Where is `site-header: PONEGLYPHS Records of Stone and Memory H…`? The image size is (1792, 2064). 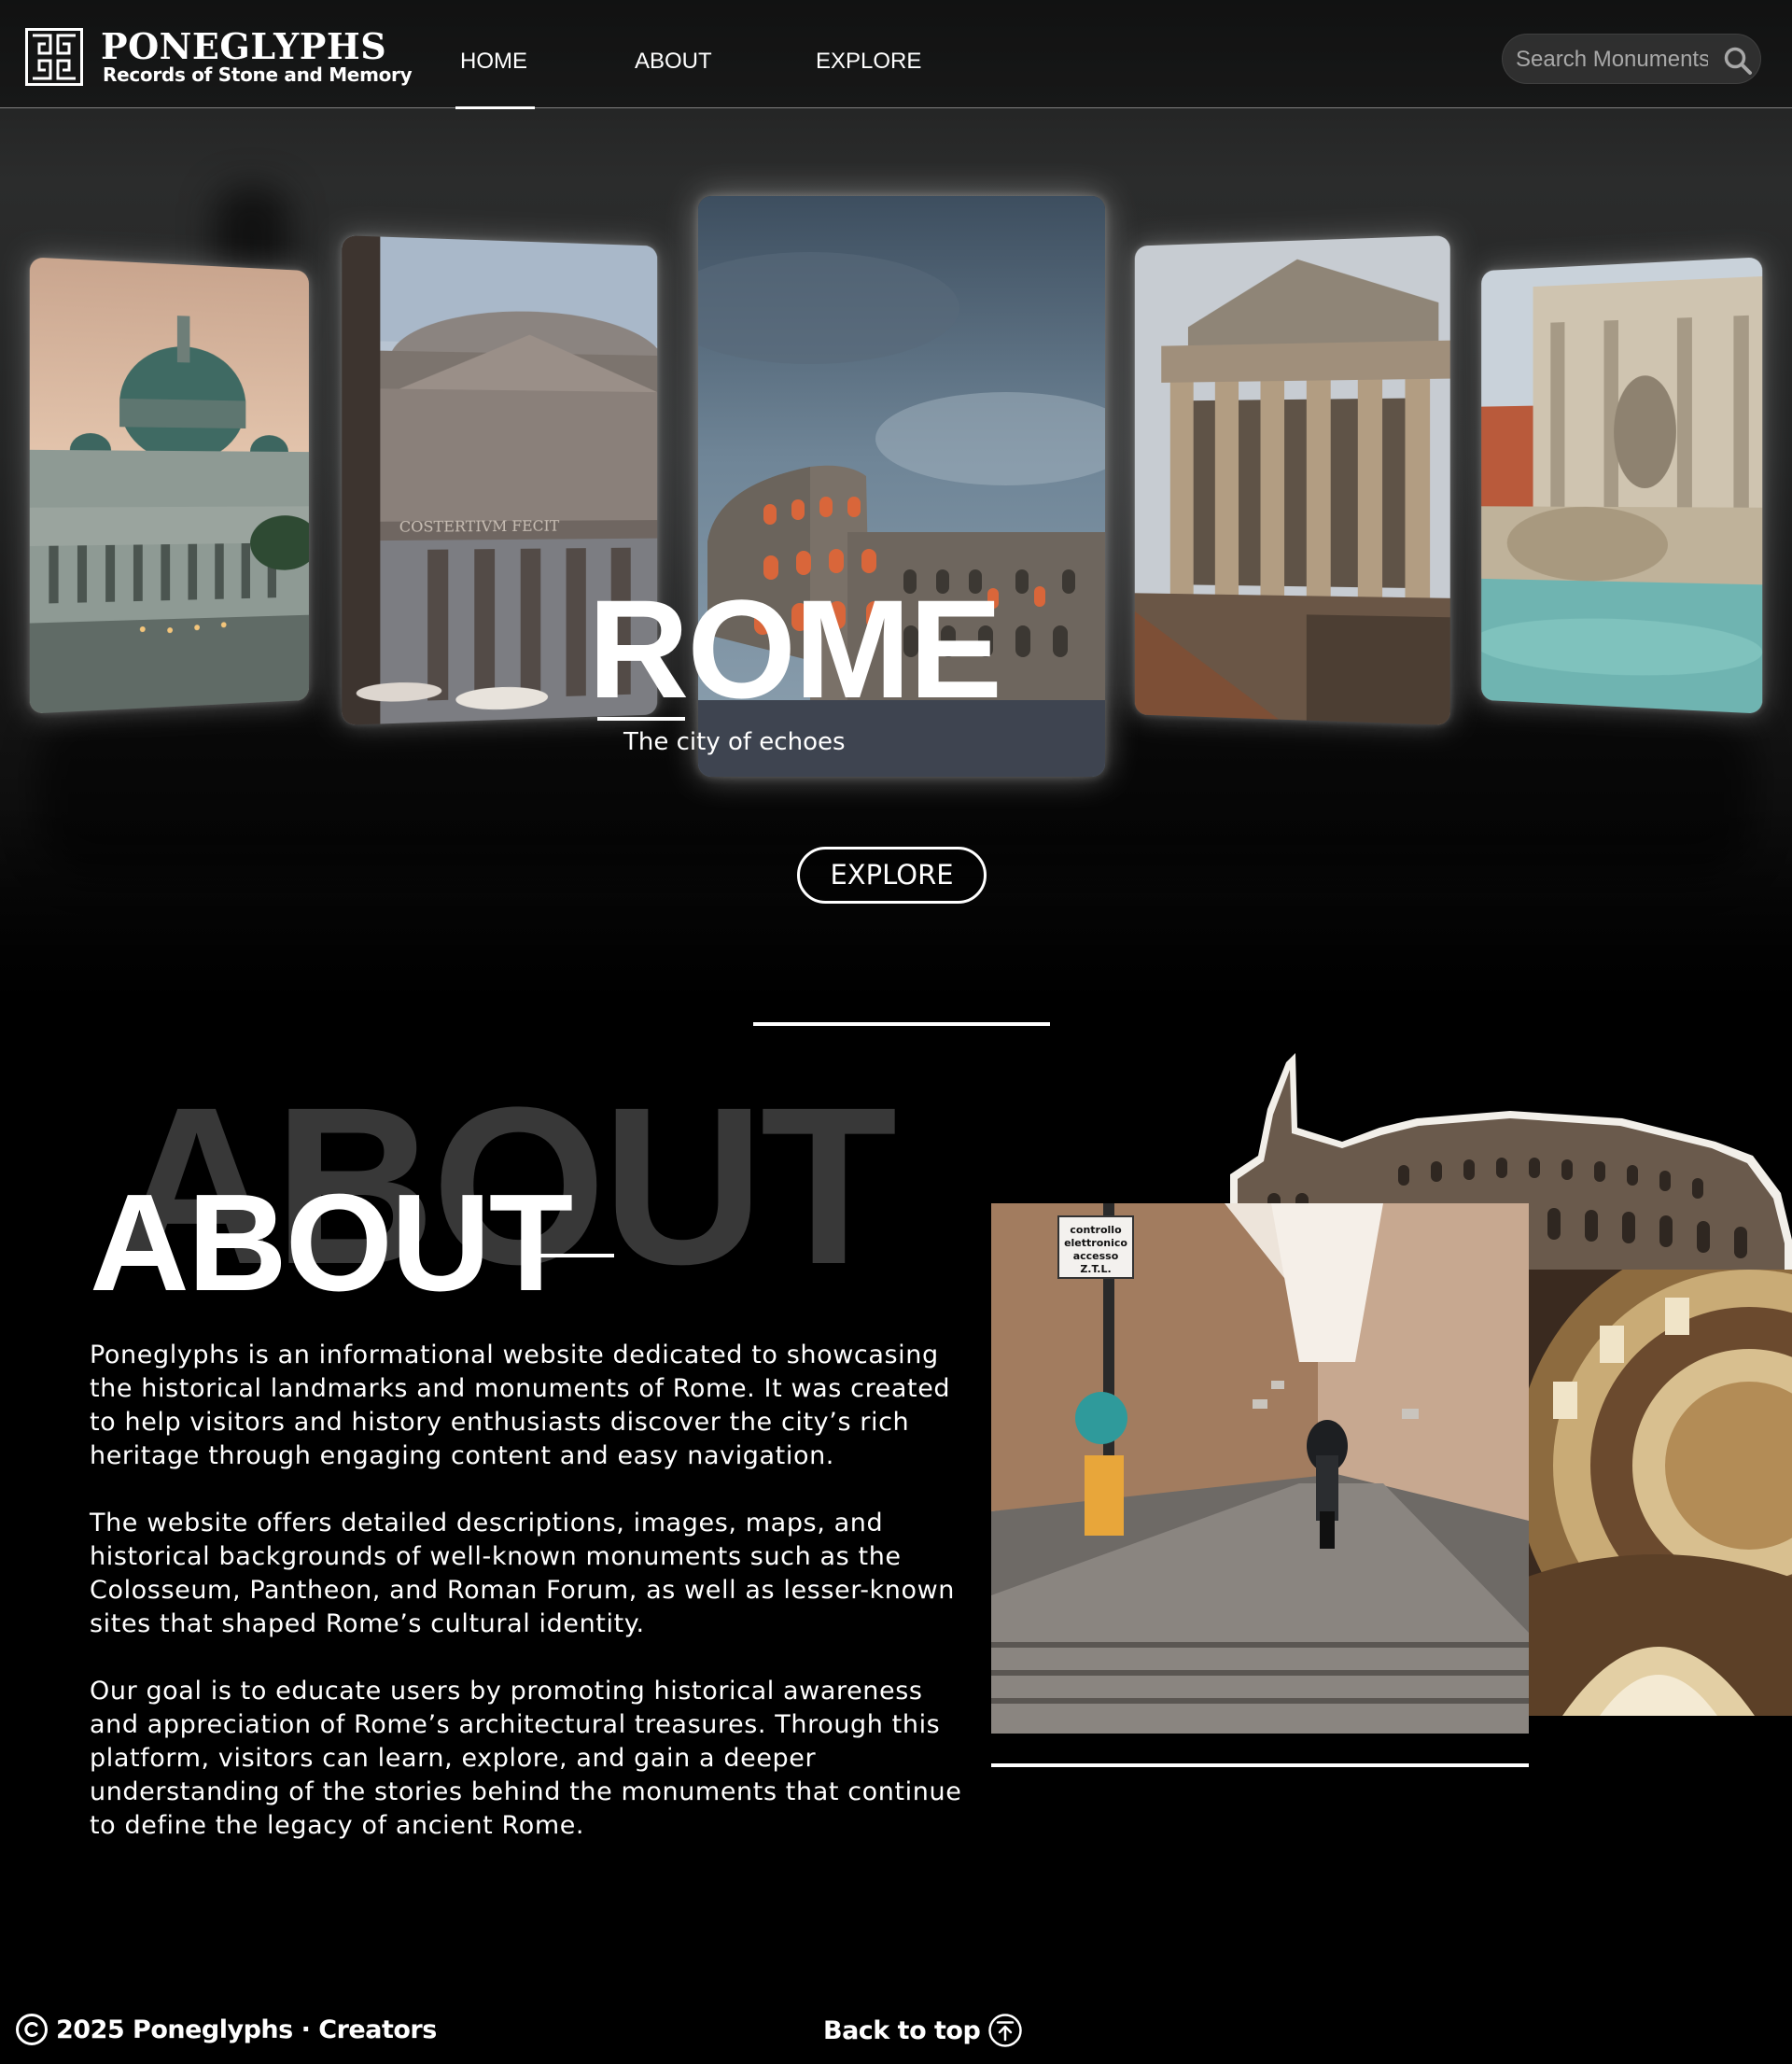
site-header: PONEGLYPHS Records of Stone and Memory H… is located at coordinates (896, 54).